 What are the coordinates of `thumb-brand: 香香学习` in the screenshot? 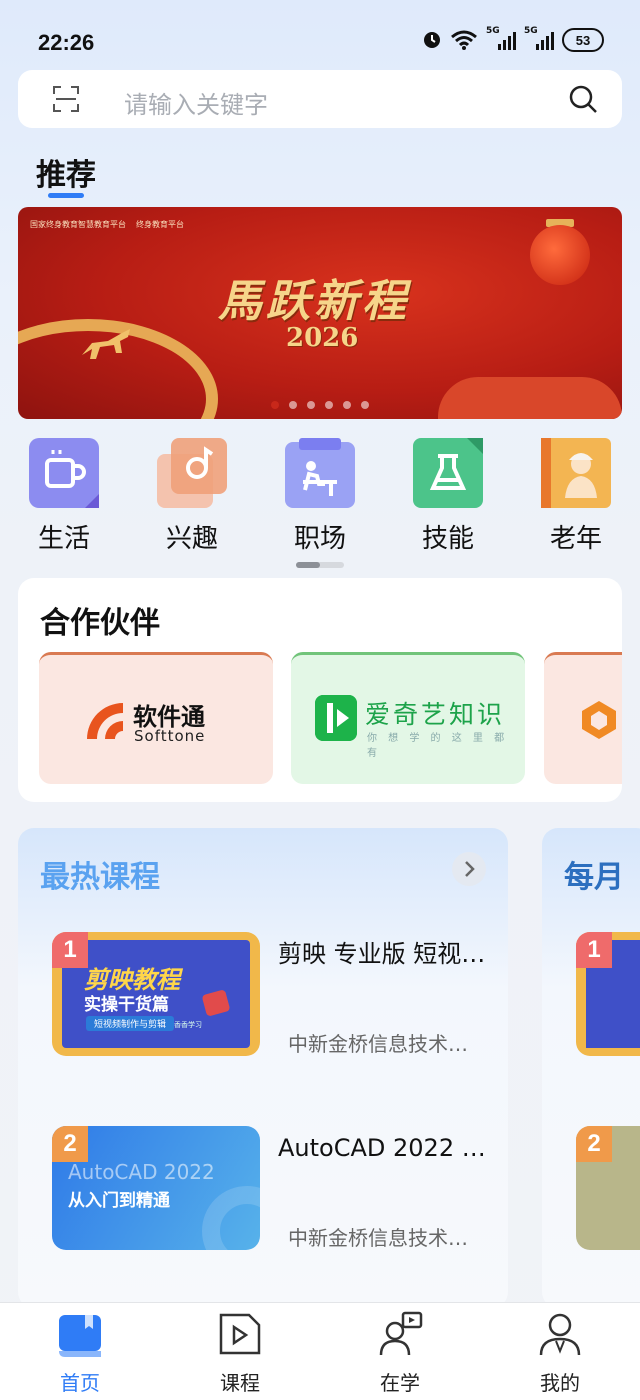 It's located at (188, 1025).